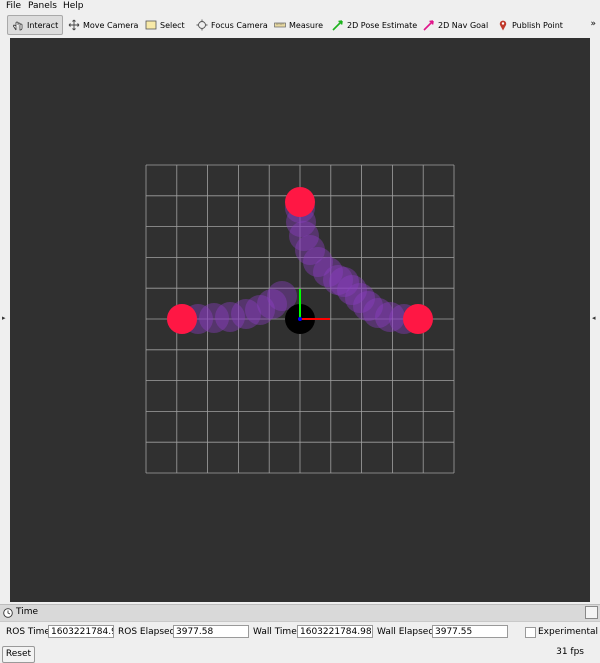 Image resolution: width=600 pixels, height=663 pixels. Describe the element at coordinates (591, 612) in the screenshot. I see `undock-panel-button` at that location.